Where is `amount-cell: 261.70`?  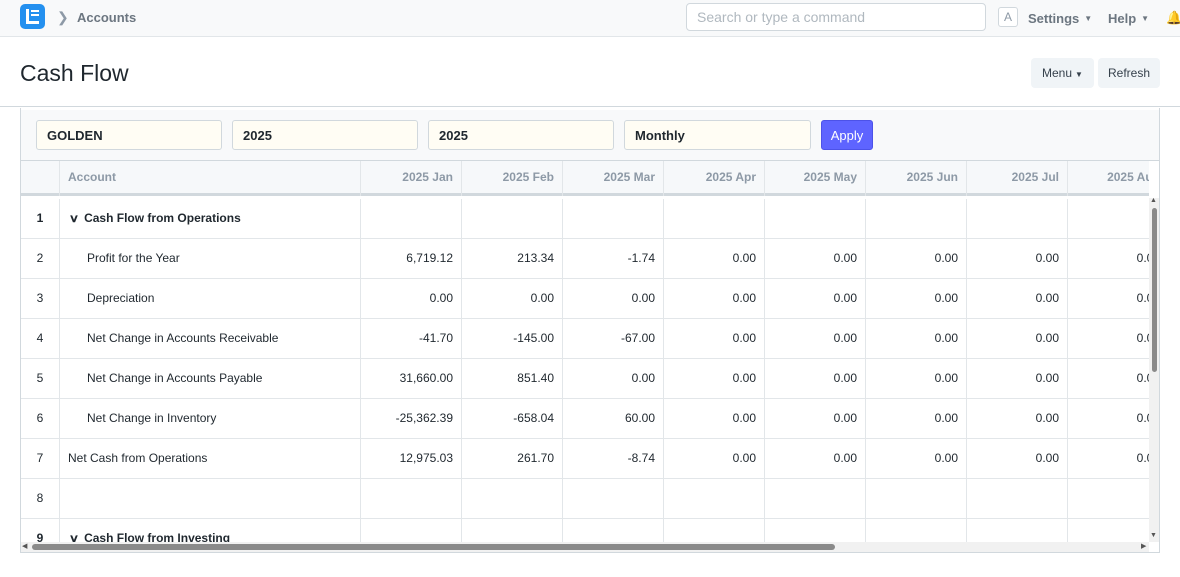
amount-cell: 261.70 is located at coordinates (512, 458).